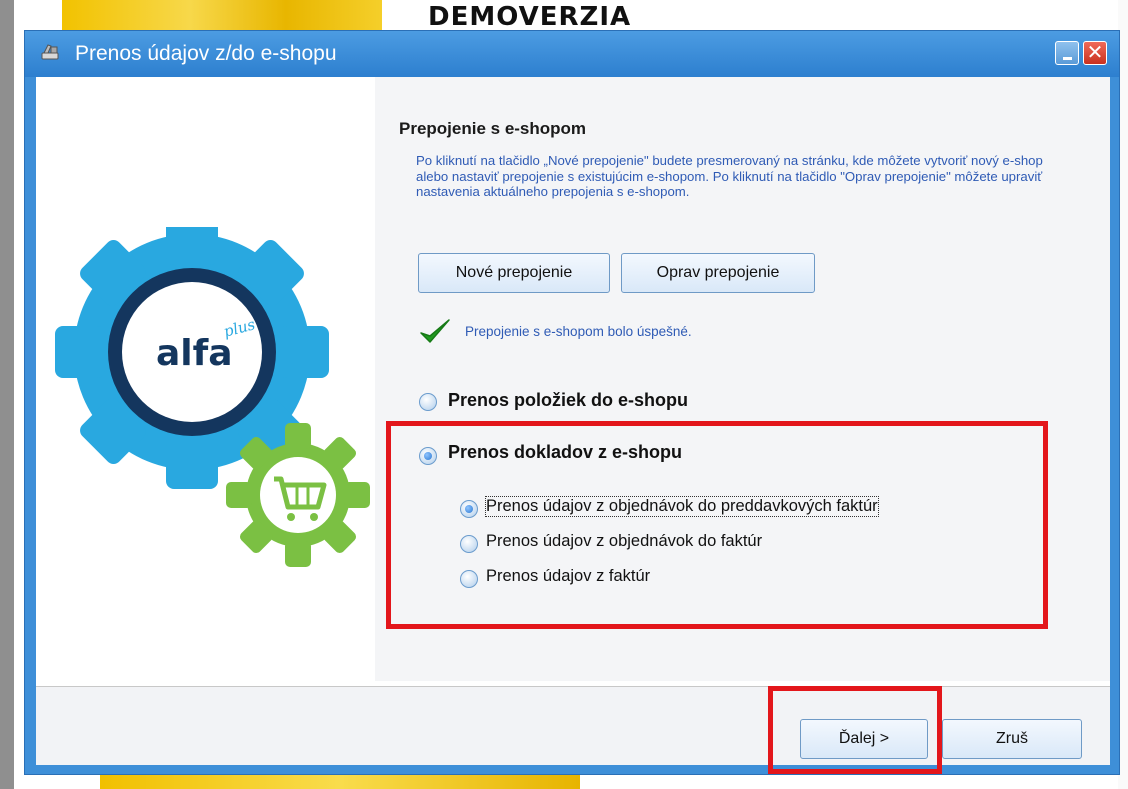  Describe the element at coordinates (298, 495) in the screenshot. I see `shopping-cart-icon` at that location.